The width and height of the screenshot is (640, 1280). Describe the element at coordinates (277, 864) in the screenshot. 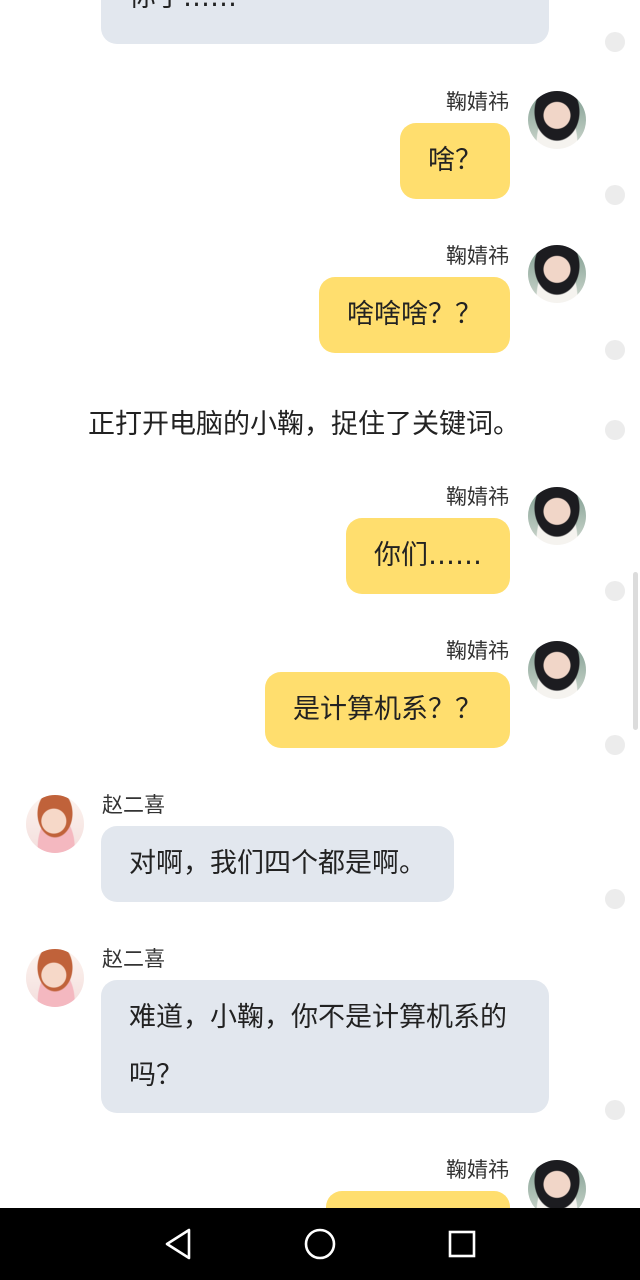

I see `message-bubble-other: 对啊，我们四个都是啊。` at that location.